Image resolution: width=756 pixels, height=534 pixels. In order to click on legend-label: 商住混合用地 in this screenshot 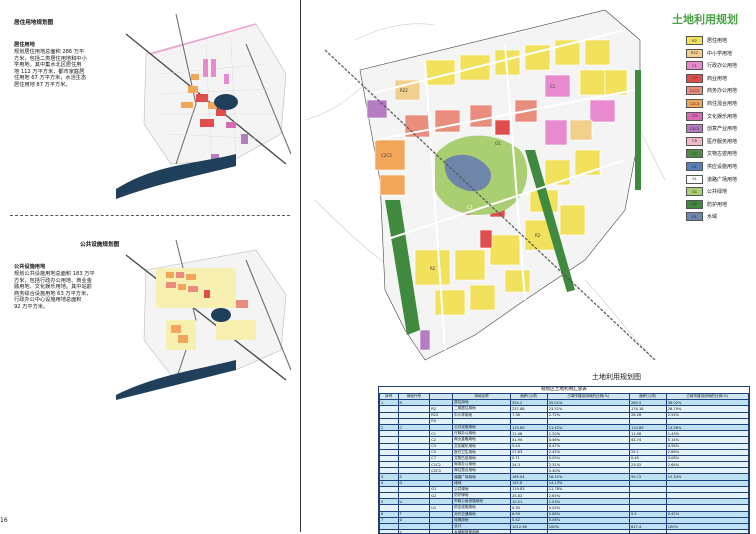, I will do `click(722, 104)`.